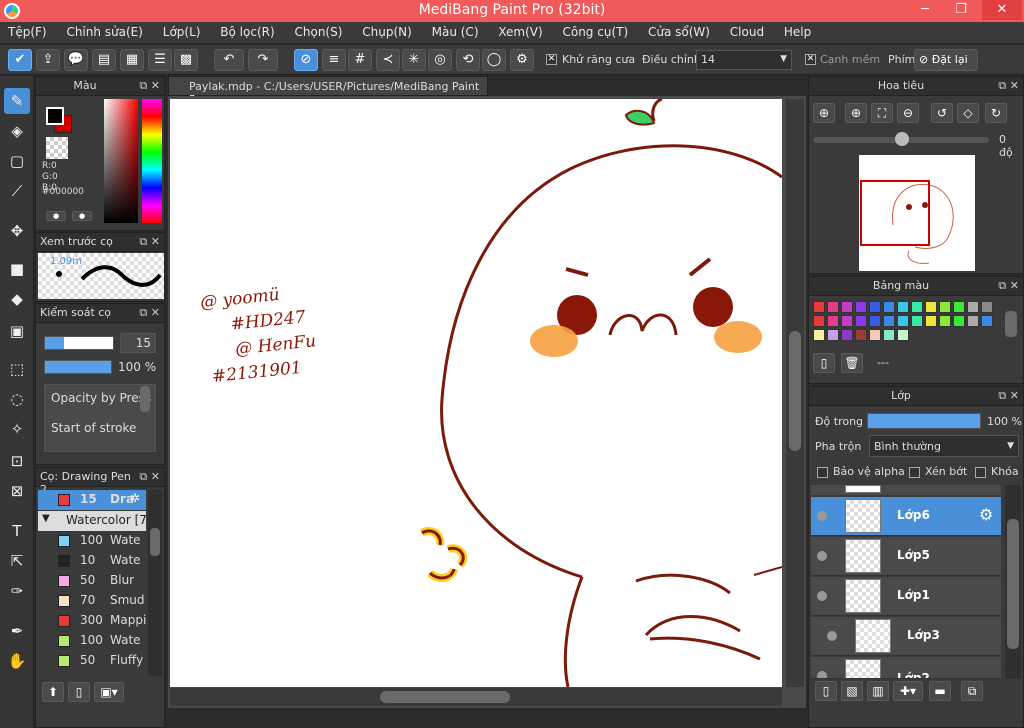  What do you see at coordinates (17, 429) in the screenshot?
I see `magic-wand-tool-icon: ✧` at bounding box center [17, 429].